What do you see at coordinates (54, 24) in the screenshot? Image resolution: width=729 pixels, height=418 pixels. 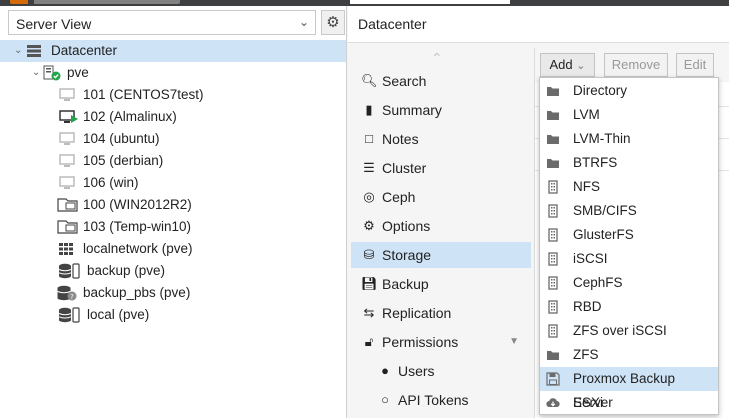 I see `view-selector-value: Server View` at bounding box center [54, 24].